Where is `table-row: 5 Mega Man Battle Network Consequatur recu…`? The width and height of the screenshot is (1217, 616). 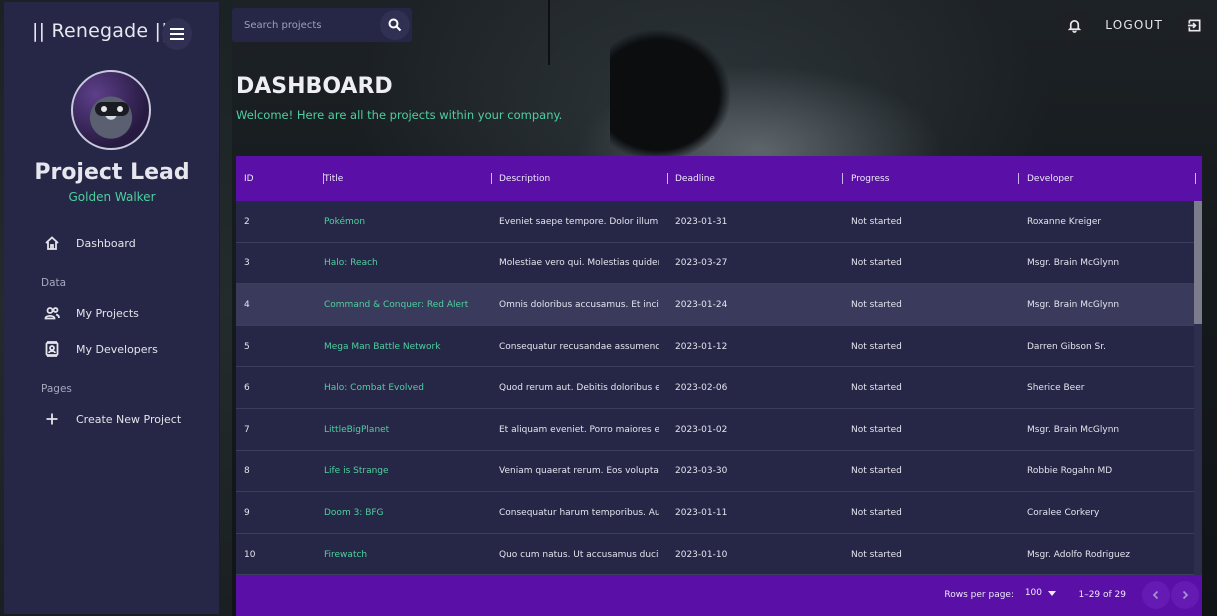 table-row: 5 Mega Man Battle Network Consequatur recu… is located at coordinates (715, 347).